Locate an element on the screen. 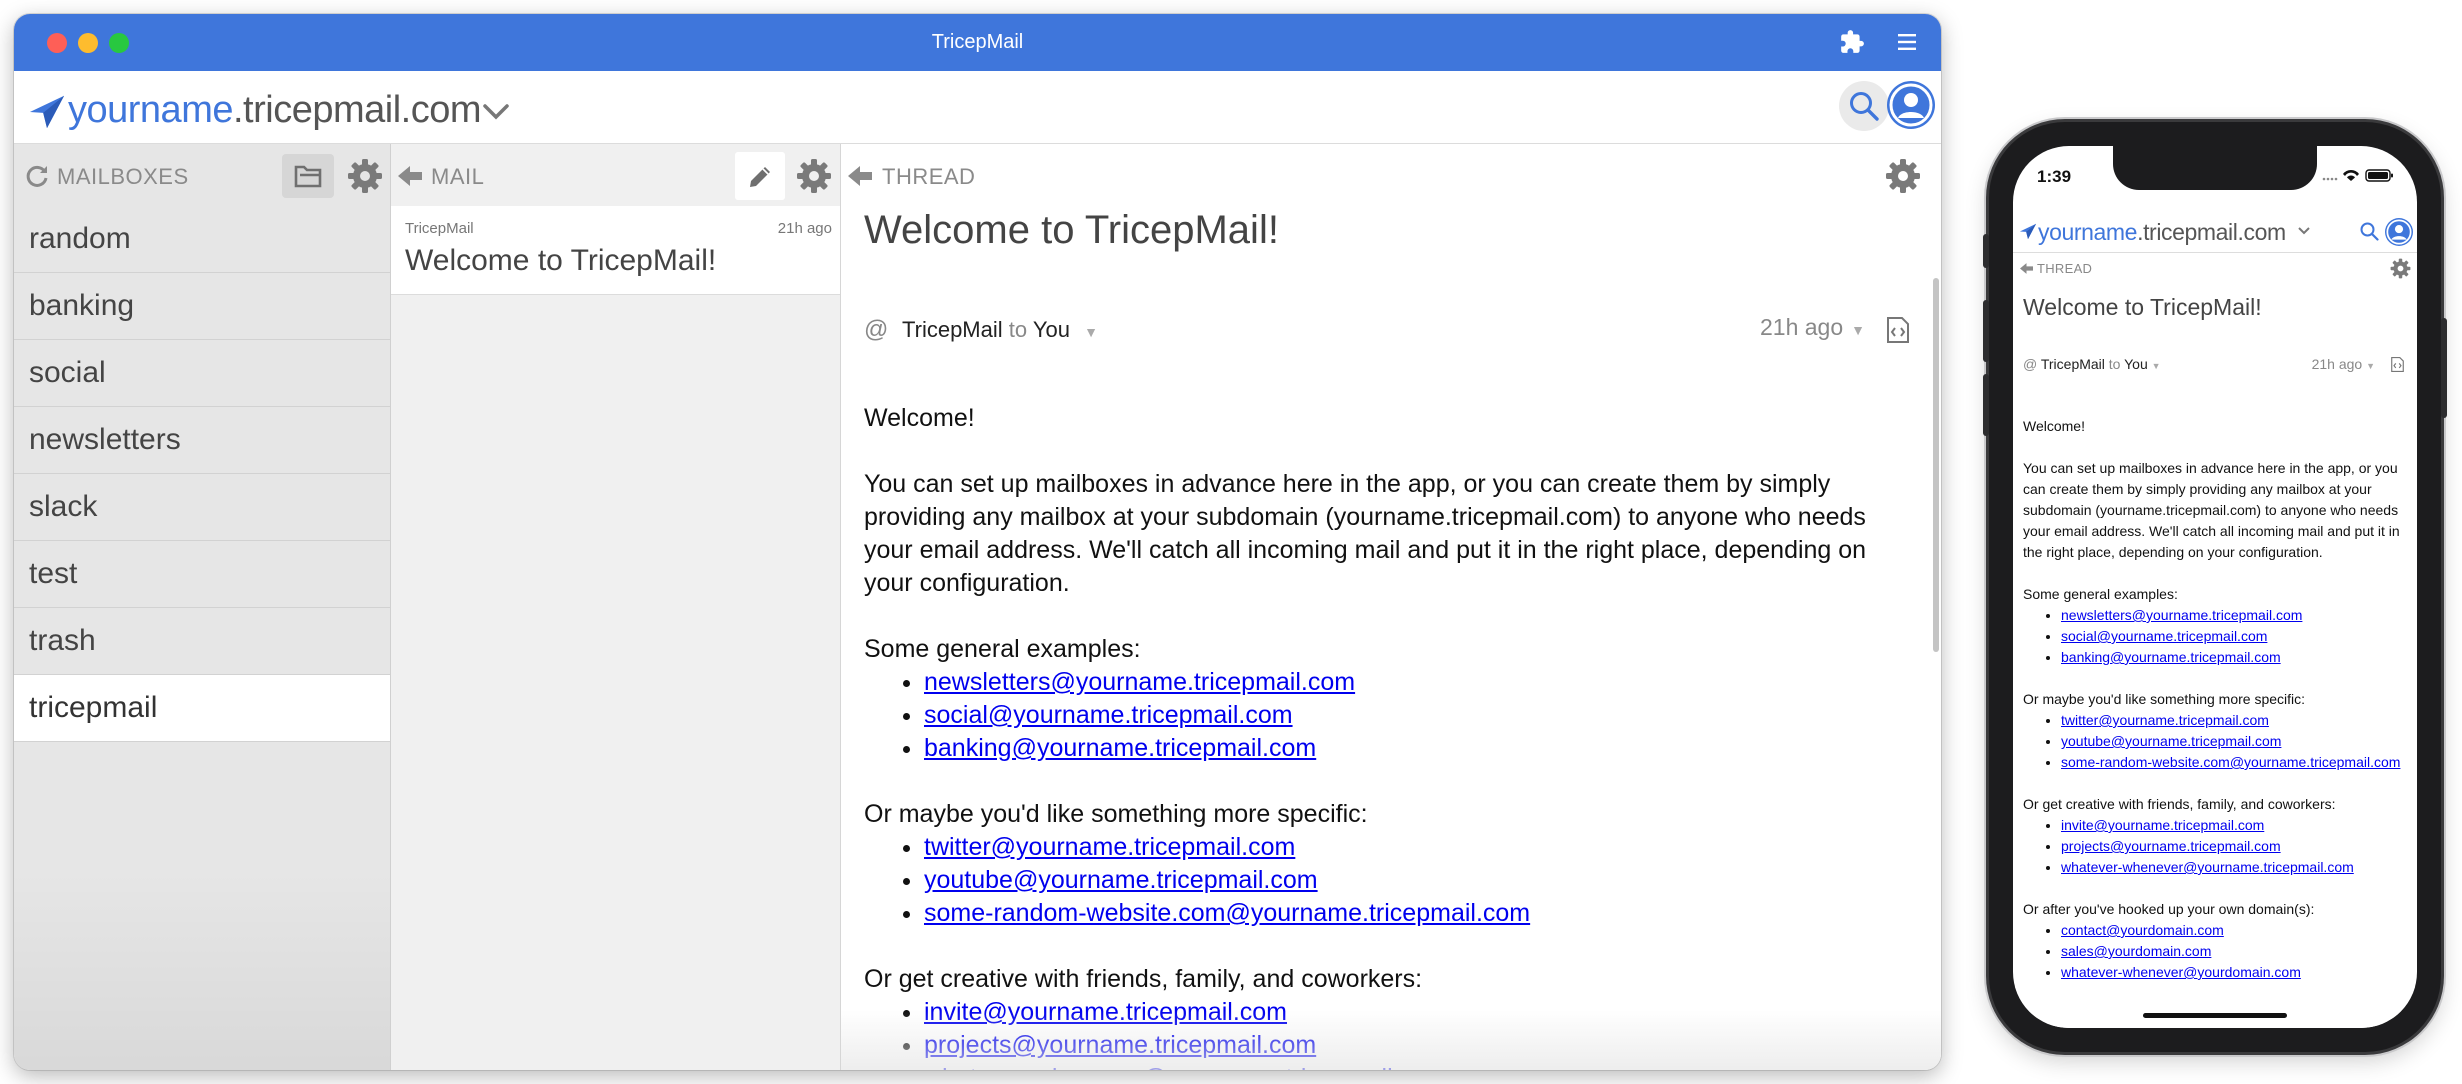 This screenshot has height=1084, width=2462. email-link: invite@yourname.tricepmail.com is located at coordinates (2162, 825).